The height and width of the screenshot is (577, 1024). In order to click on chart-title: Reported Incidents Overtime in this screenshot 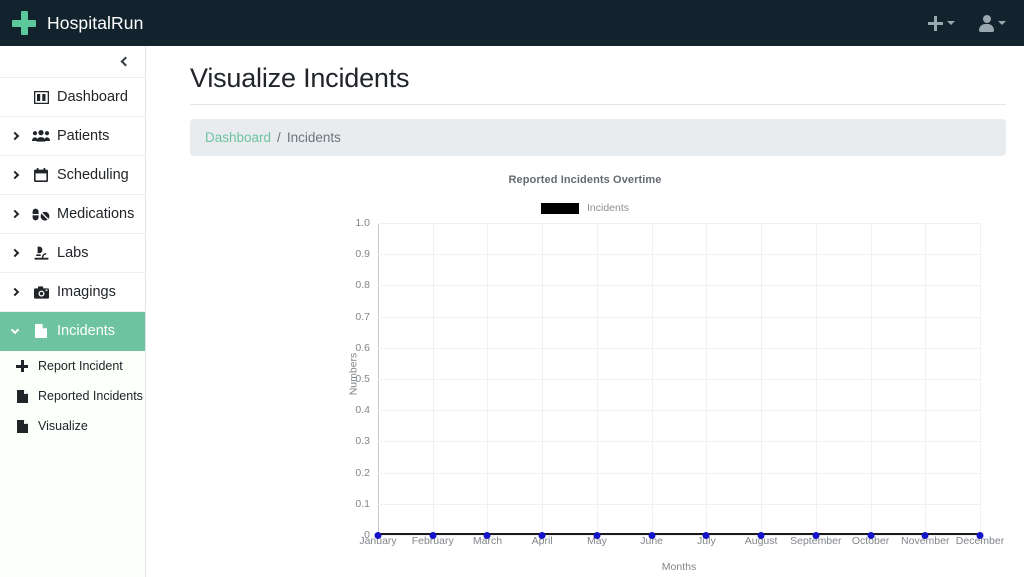, I will do `click(585, 180)`.